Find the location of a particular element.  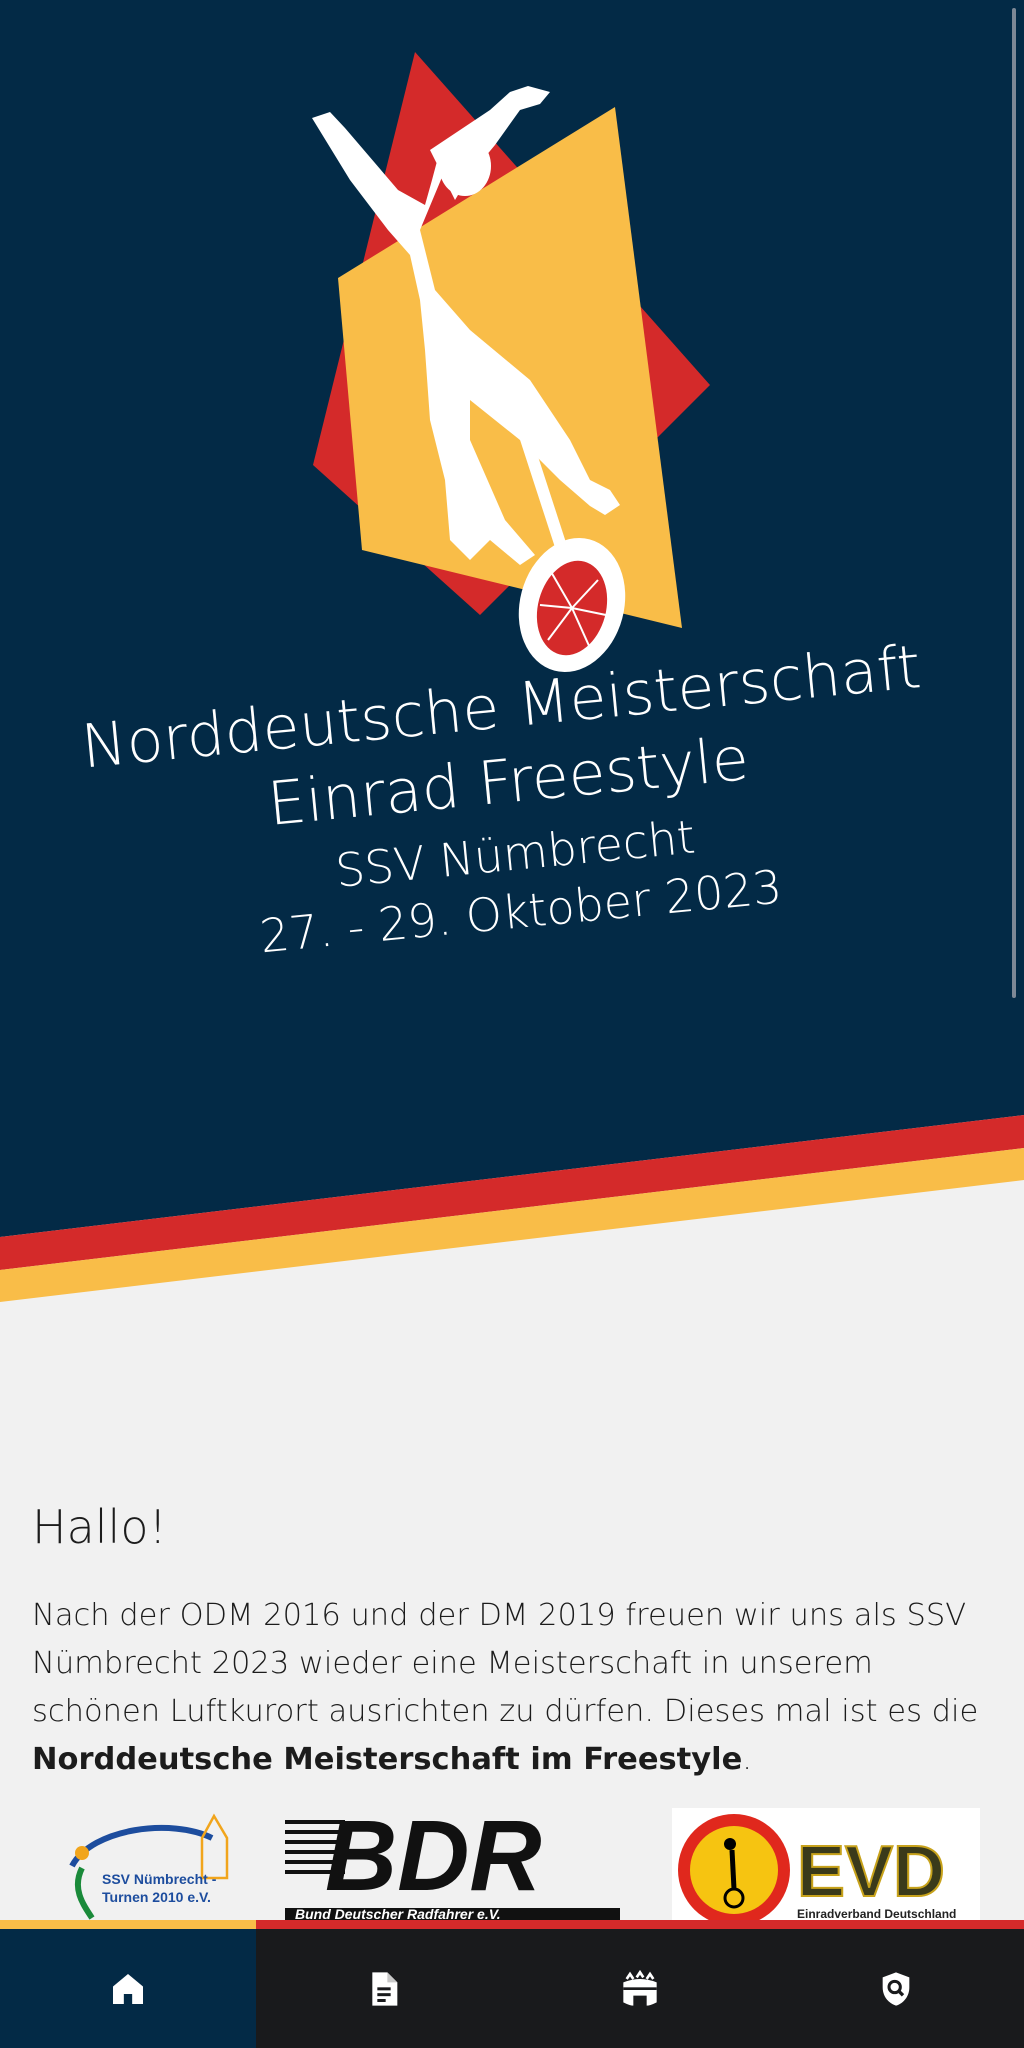

document-icon is located at coordinates (385, 1988).